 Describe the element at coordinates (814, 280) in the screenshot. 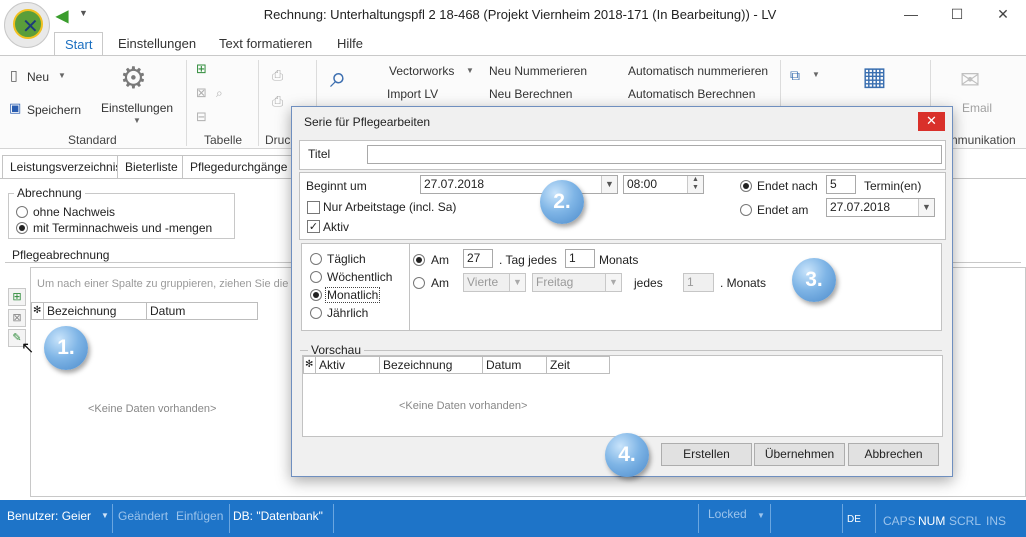

I see `callout-bubble-3: 3.` at that location.